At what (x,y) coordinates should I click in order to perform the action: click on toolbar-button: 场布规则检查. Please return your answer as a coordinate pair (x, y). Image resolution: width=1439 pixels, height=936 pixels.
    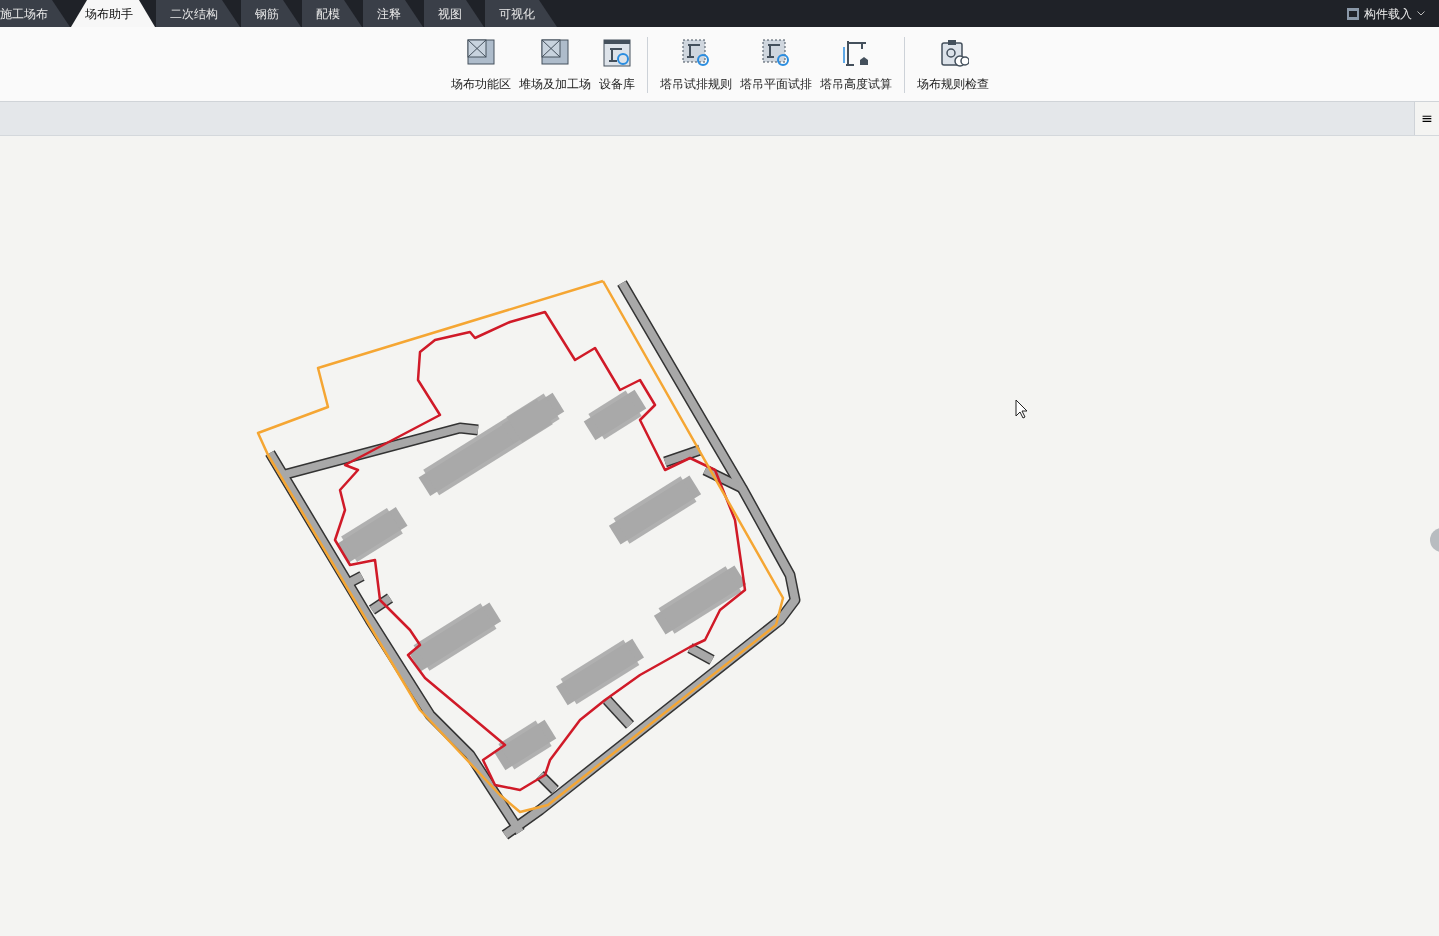
    Looking at the image, I should click on (952, 64).